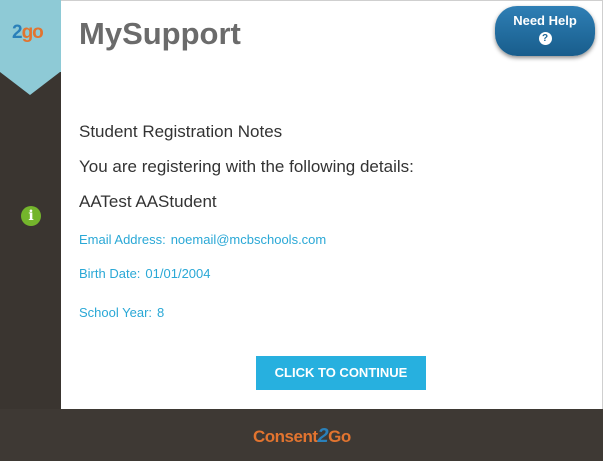 This screenshot has height=462, width=604. I want to click on email-label: Email Address:, so click(122, 239).